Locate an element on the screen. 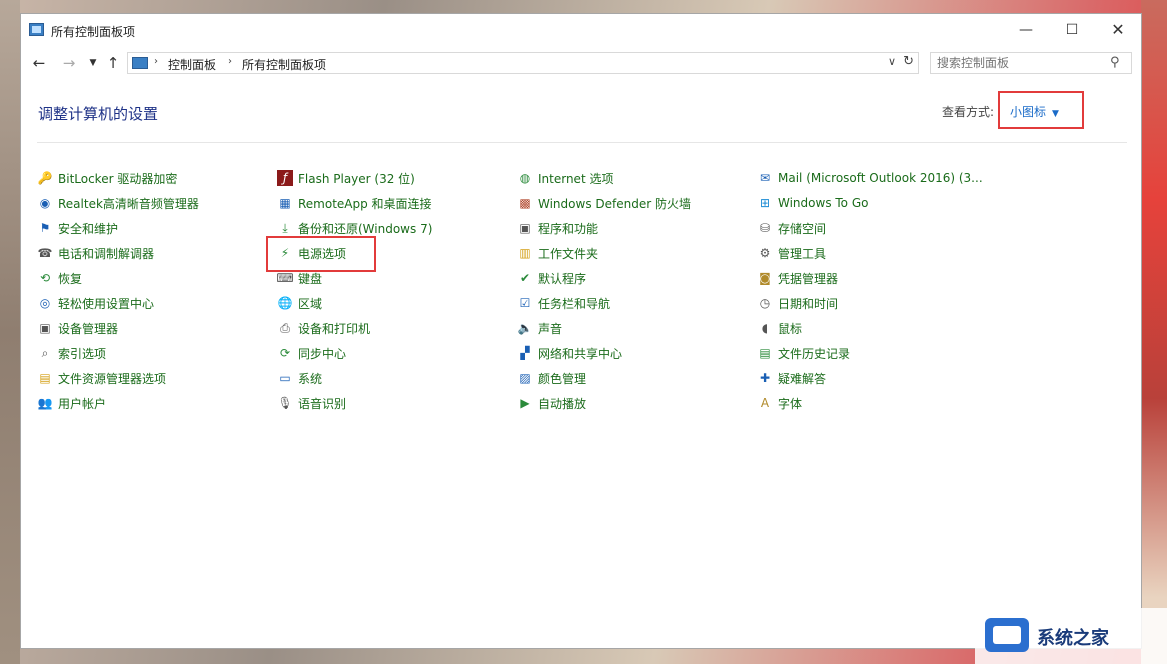 The image size is (1167, 664). control-panel-item: A 字体 is located at coordinates (779, 403).